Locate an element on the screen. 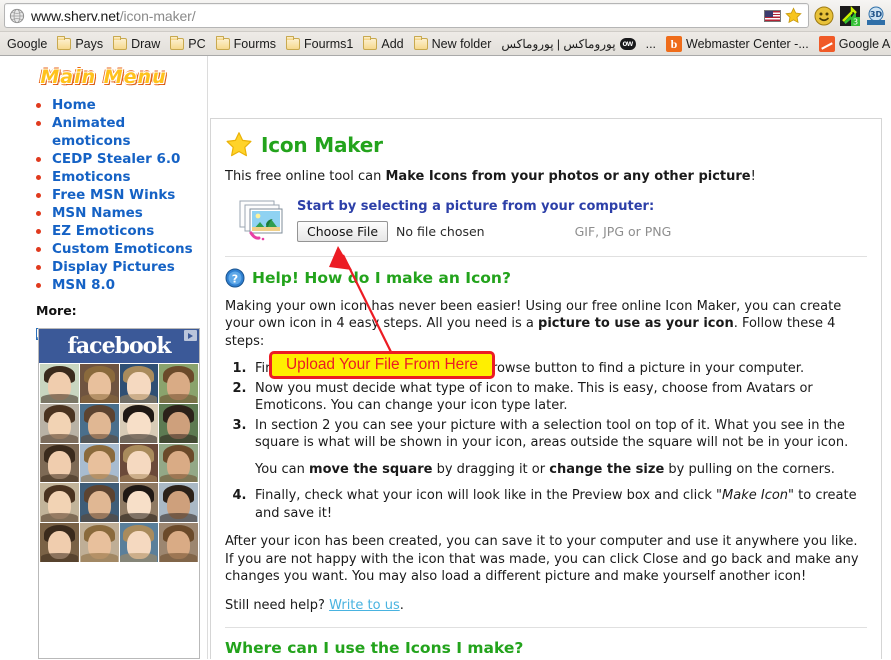 This screenshot has height=660, width=891. sidebar-item-label: Home is located at coordinates (74, 105).